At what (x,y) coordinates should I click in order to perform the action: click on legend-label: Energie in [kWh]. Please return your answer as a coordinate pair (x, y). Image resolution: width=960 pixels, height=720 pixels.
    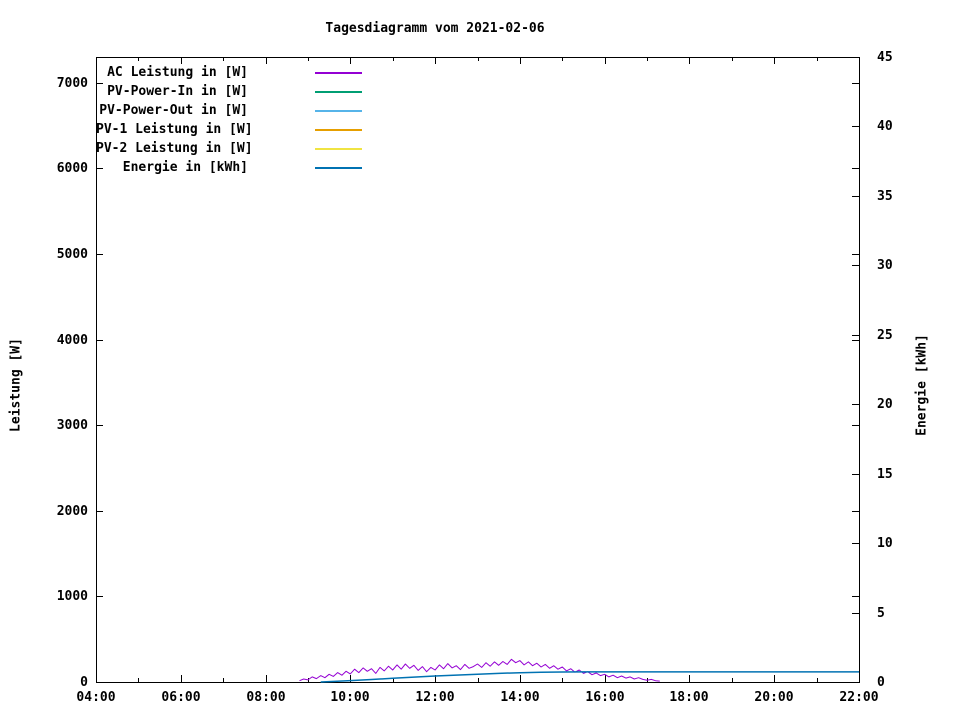
    Looking at the image, I should click on (185, 167).